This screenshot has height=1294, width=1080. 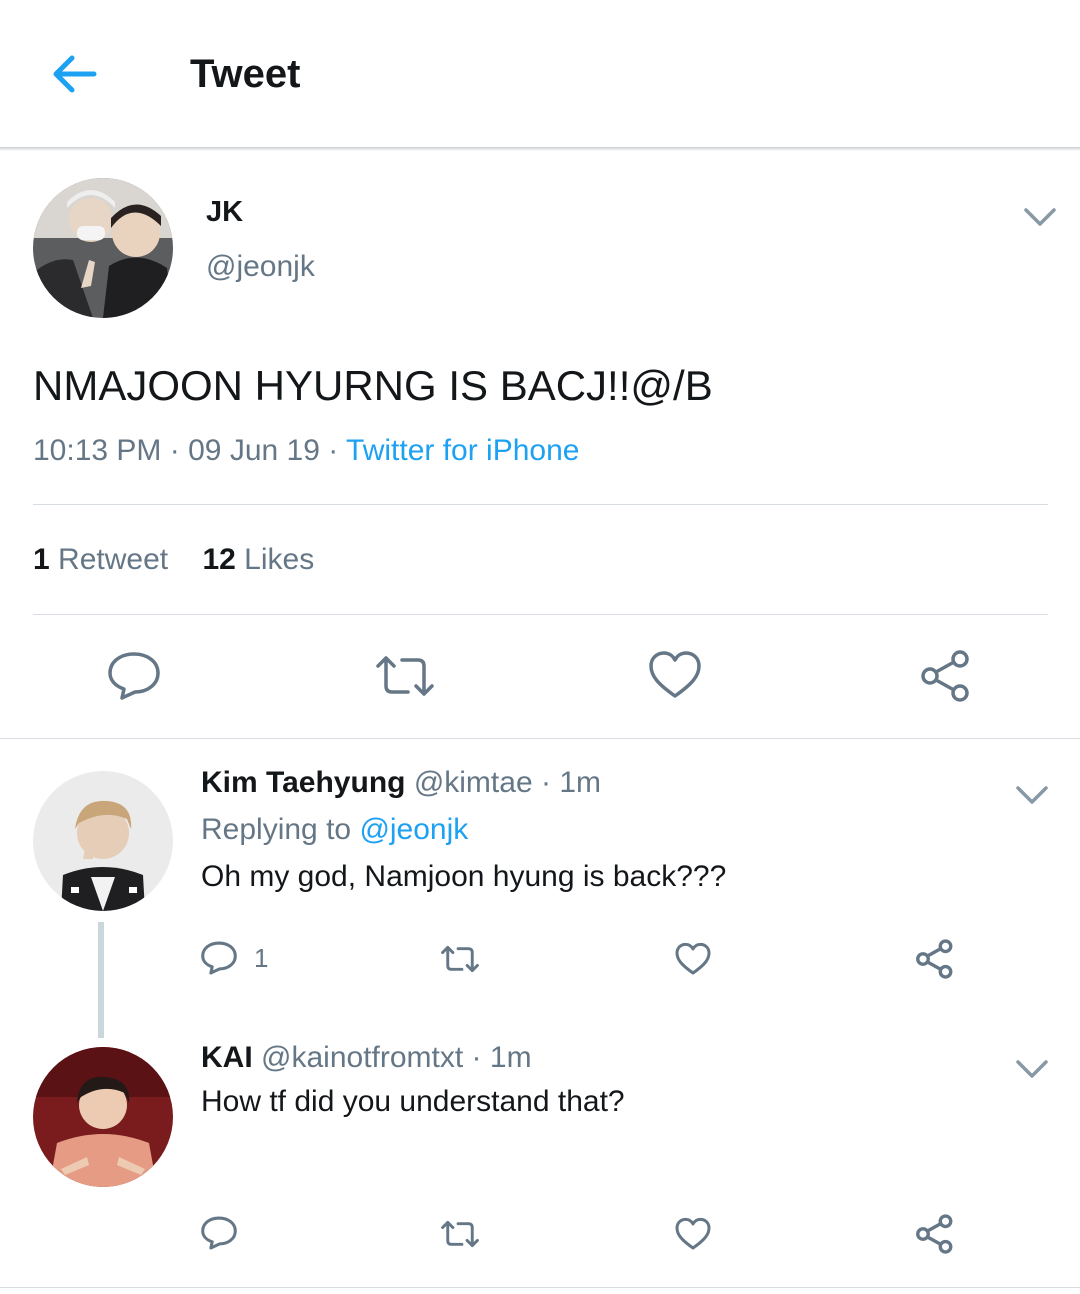 I want to click on reply-display-name: KAI, so click(x=227, y=1057).